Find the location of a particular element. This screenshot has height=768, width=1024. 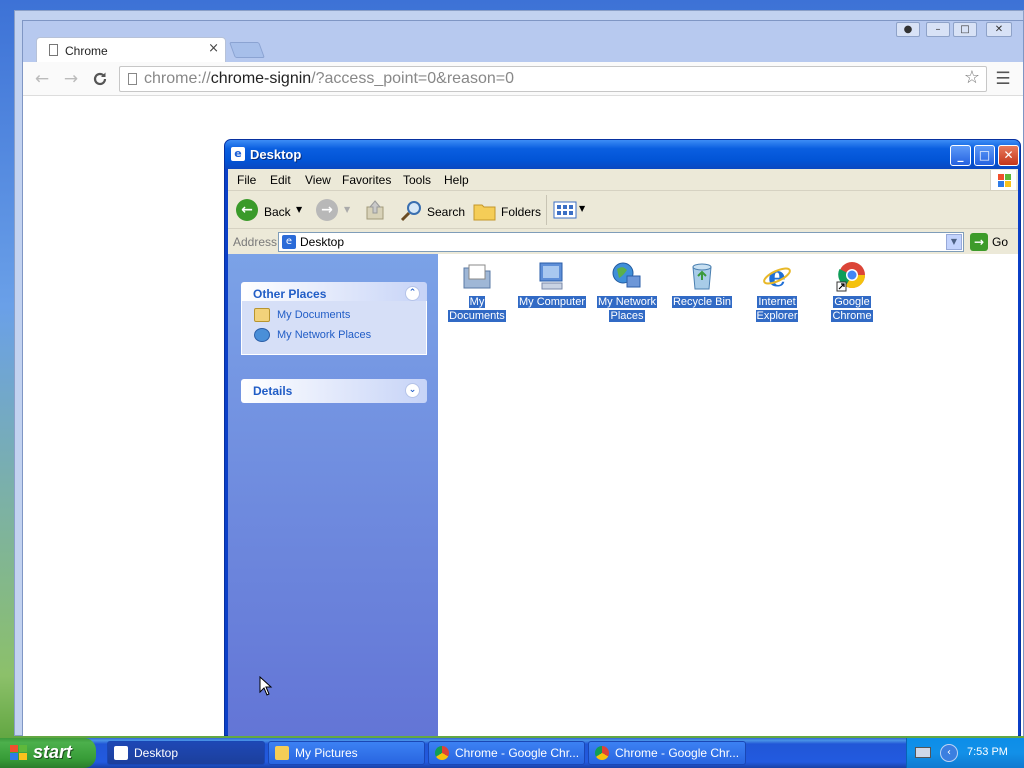

place-label: My Documents is located at coordinates (314, 315).